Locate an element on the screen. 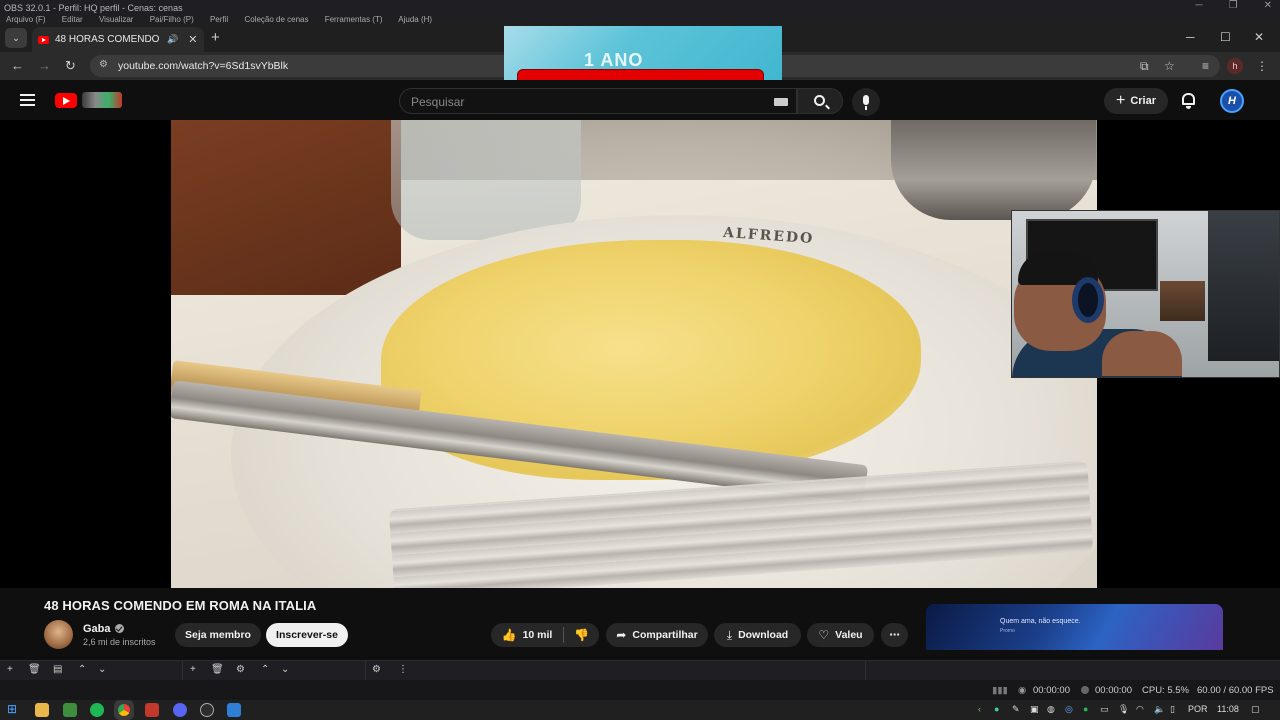 Image resolution: width=1280 pixels, height=720 pixels. add-source-icon: + is located at coordinates (193, 669).